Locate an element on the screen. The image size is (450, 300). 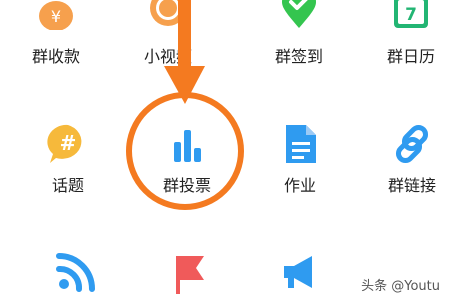
grid-item-group-vote: 群投票 is located at coordinates (187, 160).